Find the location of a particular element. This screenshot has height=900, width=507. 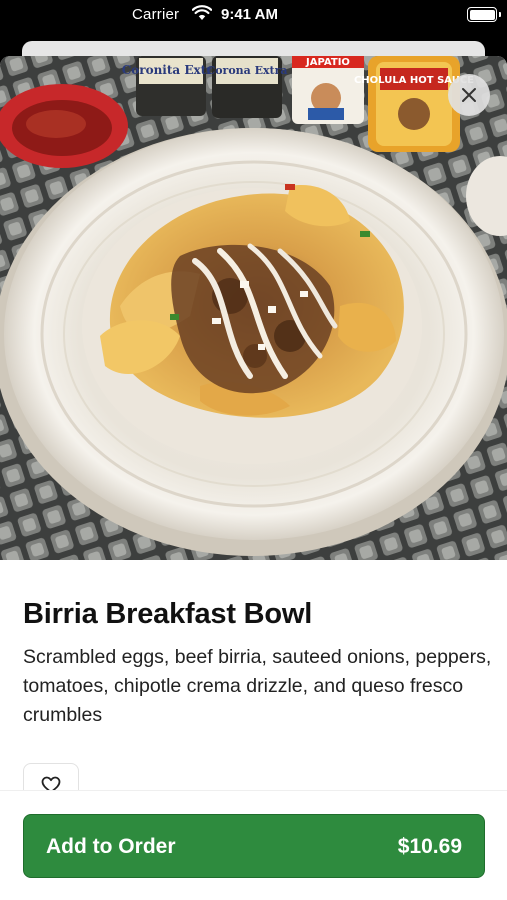

add-to-order-button: Add to Order $10.69 is located at coordinates (254, 846).